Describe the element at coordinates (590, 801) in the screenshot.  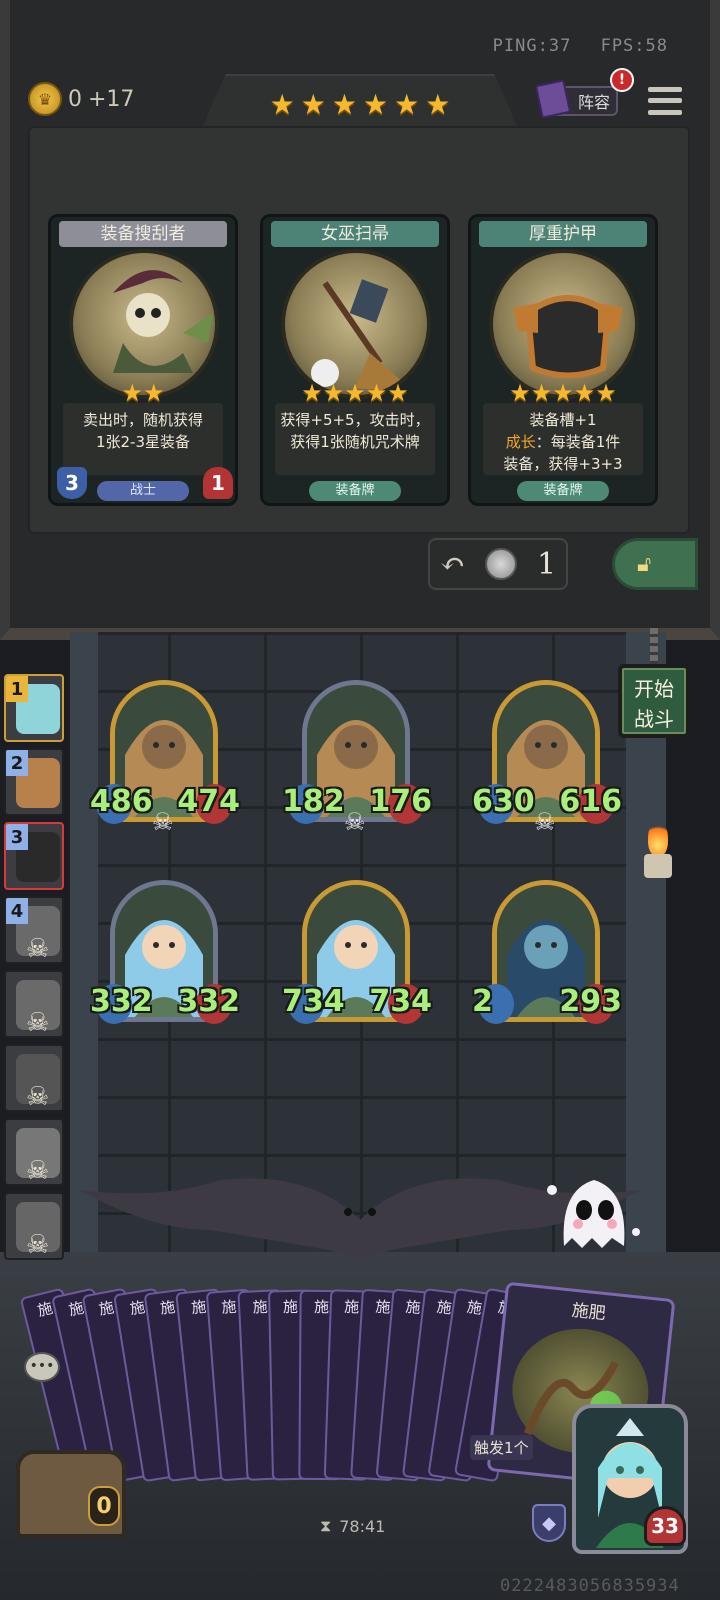
I see `unit-health: 616` at that location.